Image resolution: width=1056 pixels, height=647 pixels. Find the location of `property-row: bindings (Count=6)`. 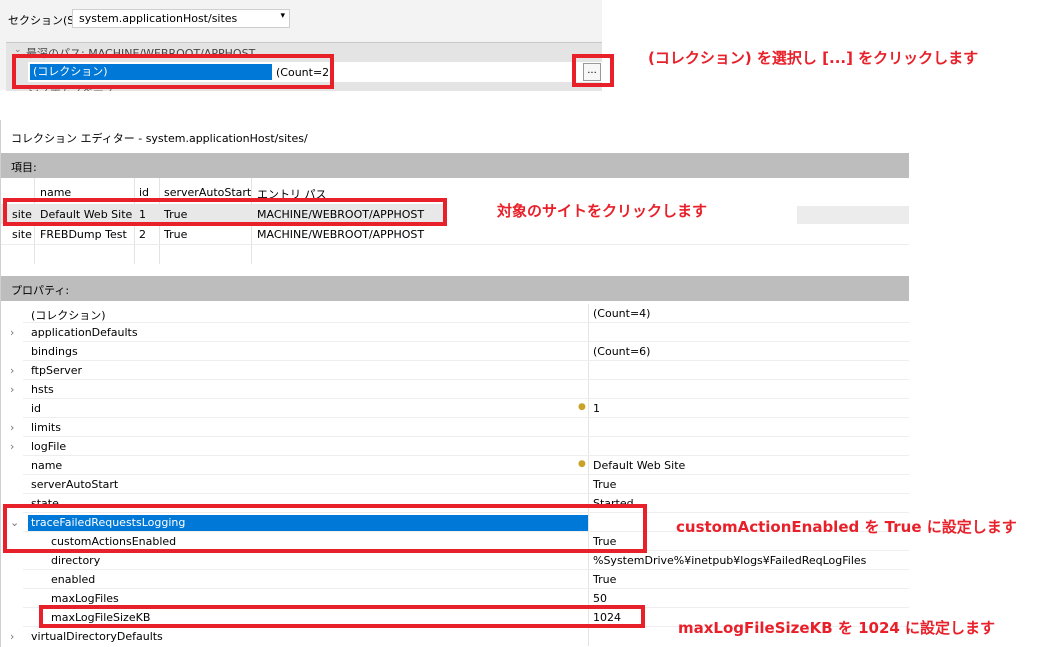

property-row: bindings (Count=6) is located at coordinates (455, 351).